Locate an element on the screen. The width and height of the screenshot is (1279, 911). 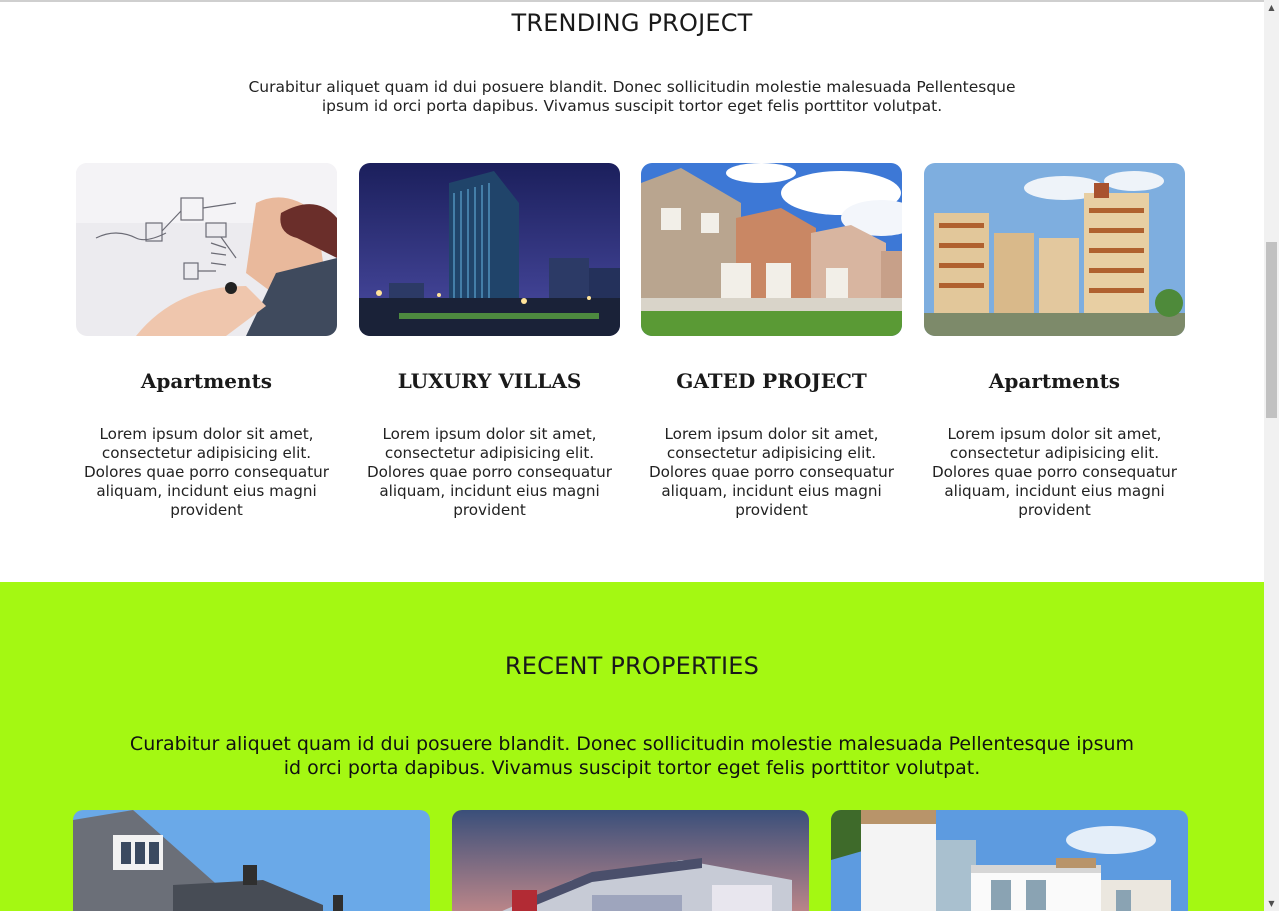
scroll-down-arrow-icon: ▼ is located at coordinates (1271, 903).